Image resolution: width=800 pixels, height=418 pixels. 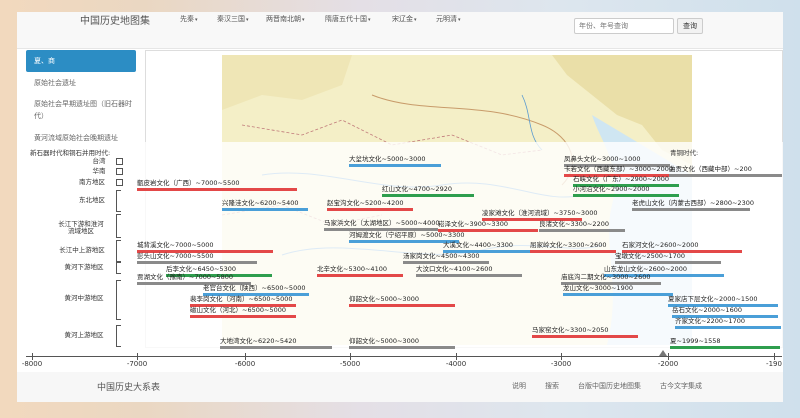 I want to click on menu-songliaojin: 宋辽金▾, so click(x=404, y=19).